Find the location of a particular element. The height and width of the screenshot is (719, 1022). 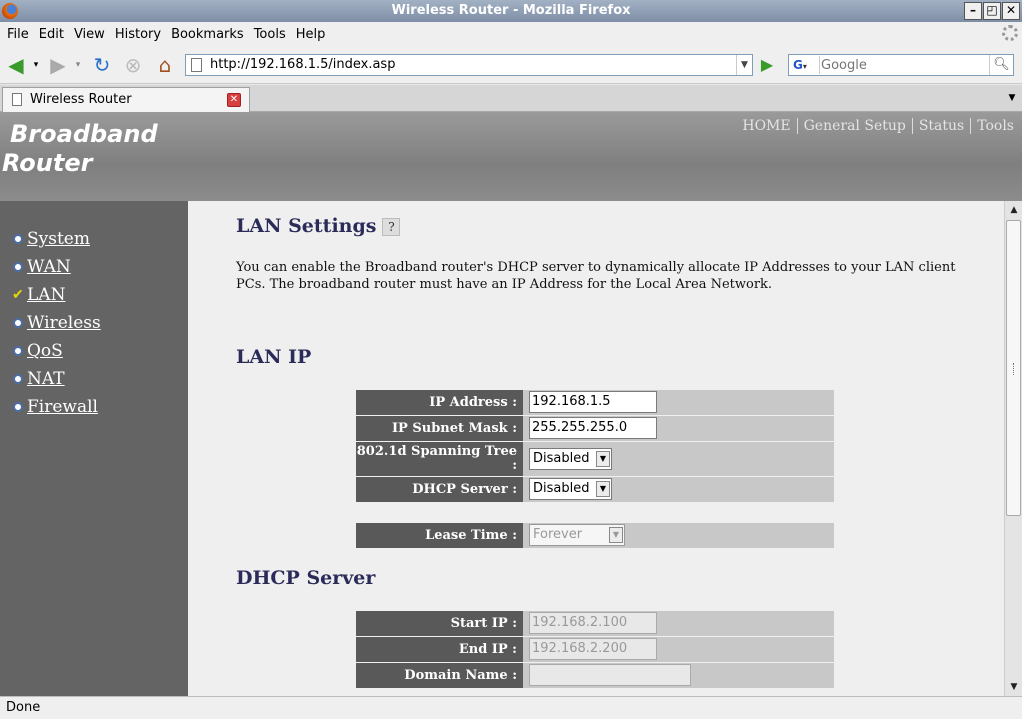

dhcp-server-select: Disabled ▼ is located at coordinates (570, 489).